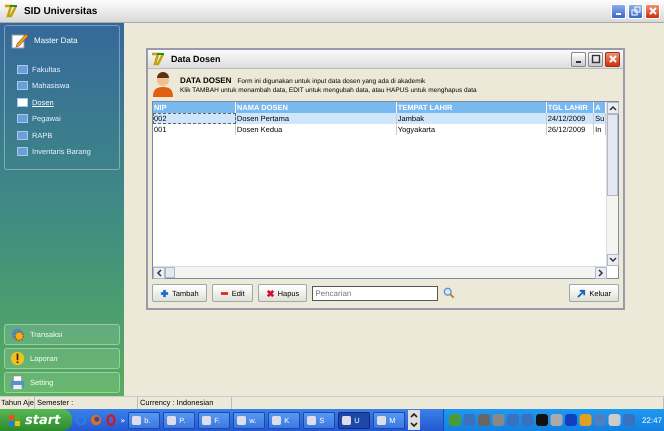  What do you see at coordinates (613, 108) in the screenshot?
I see `scroll-up-button` at bounding box center [613, 108].